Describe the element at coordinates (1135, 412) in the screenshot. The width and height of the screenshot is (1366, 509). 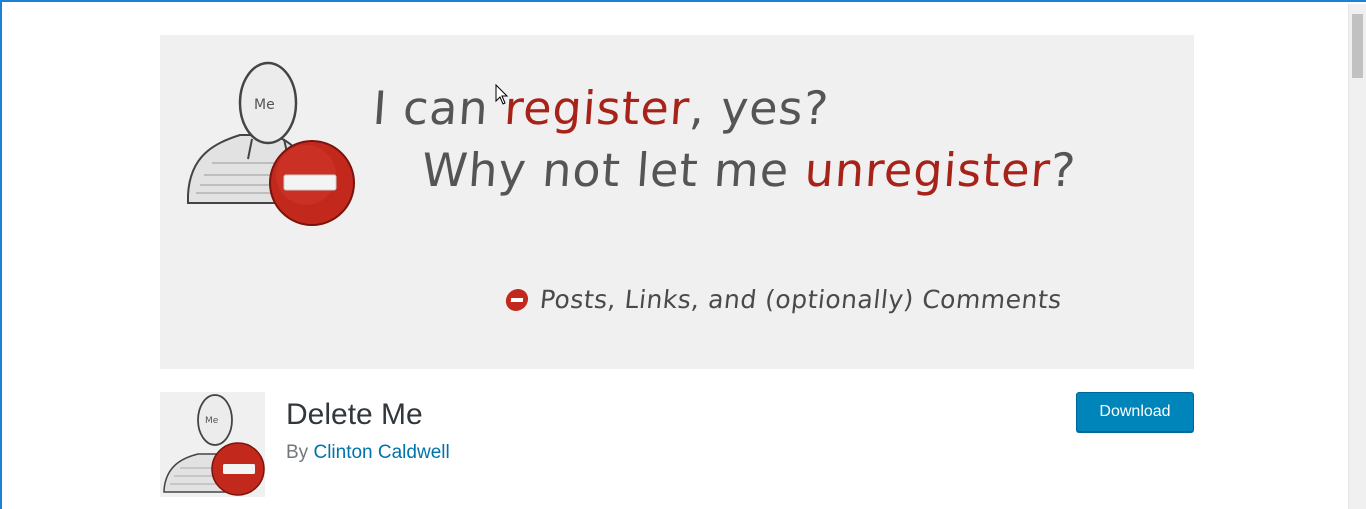
I see `download-button: Download` at that location.